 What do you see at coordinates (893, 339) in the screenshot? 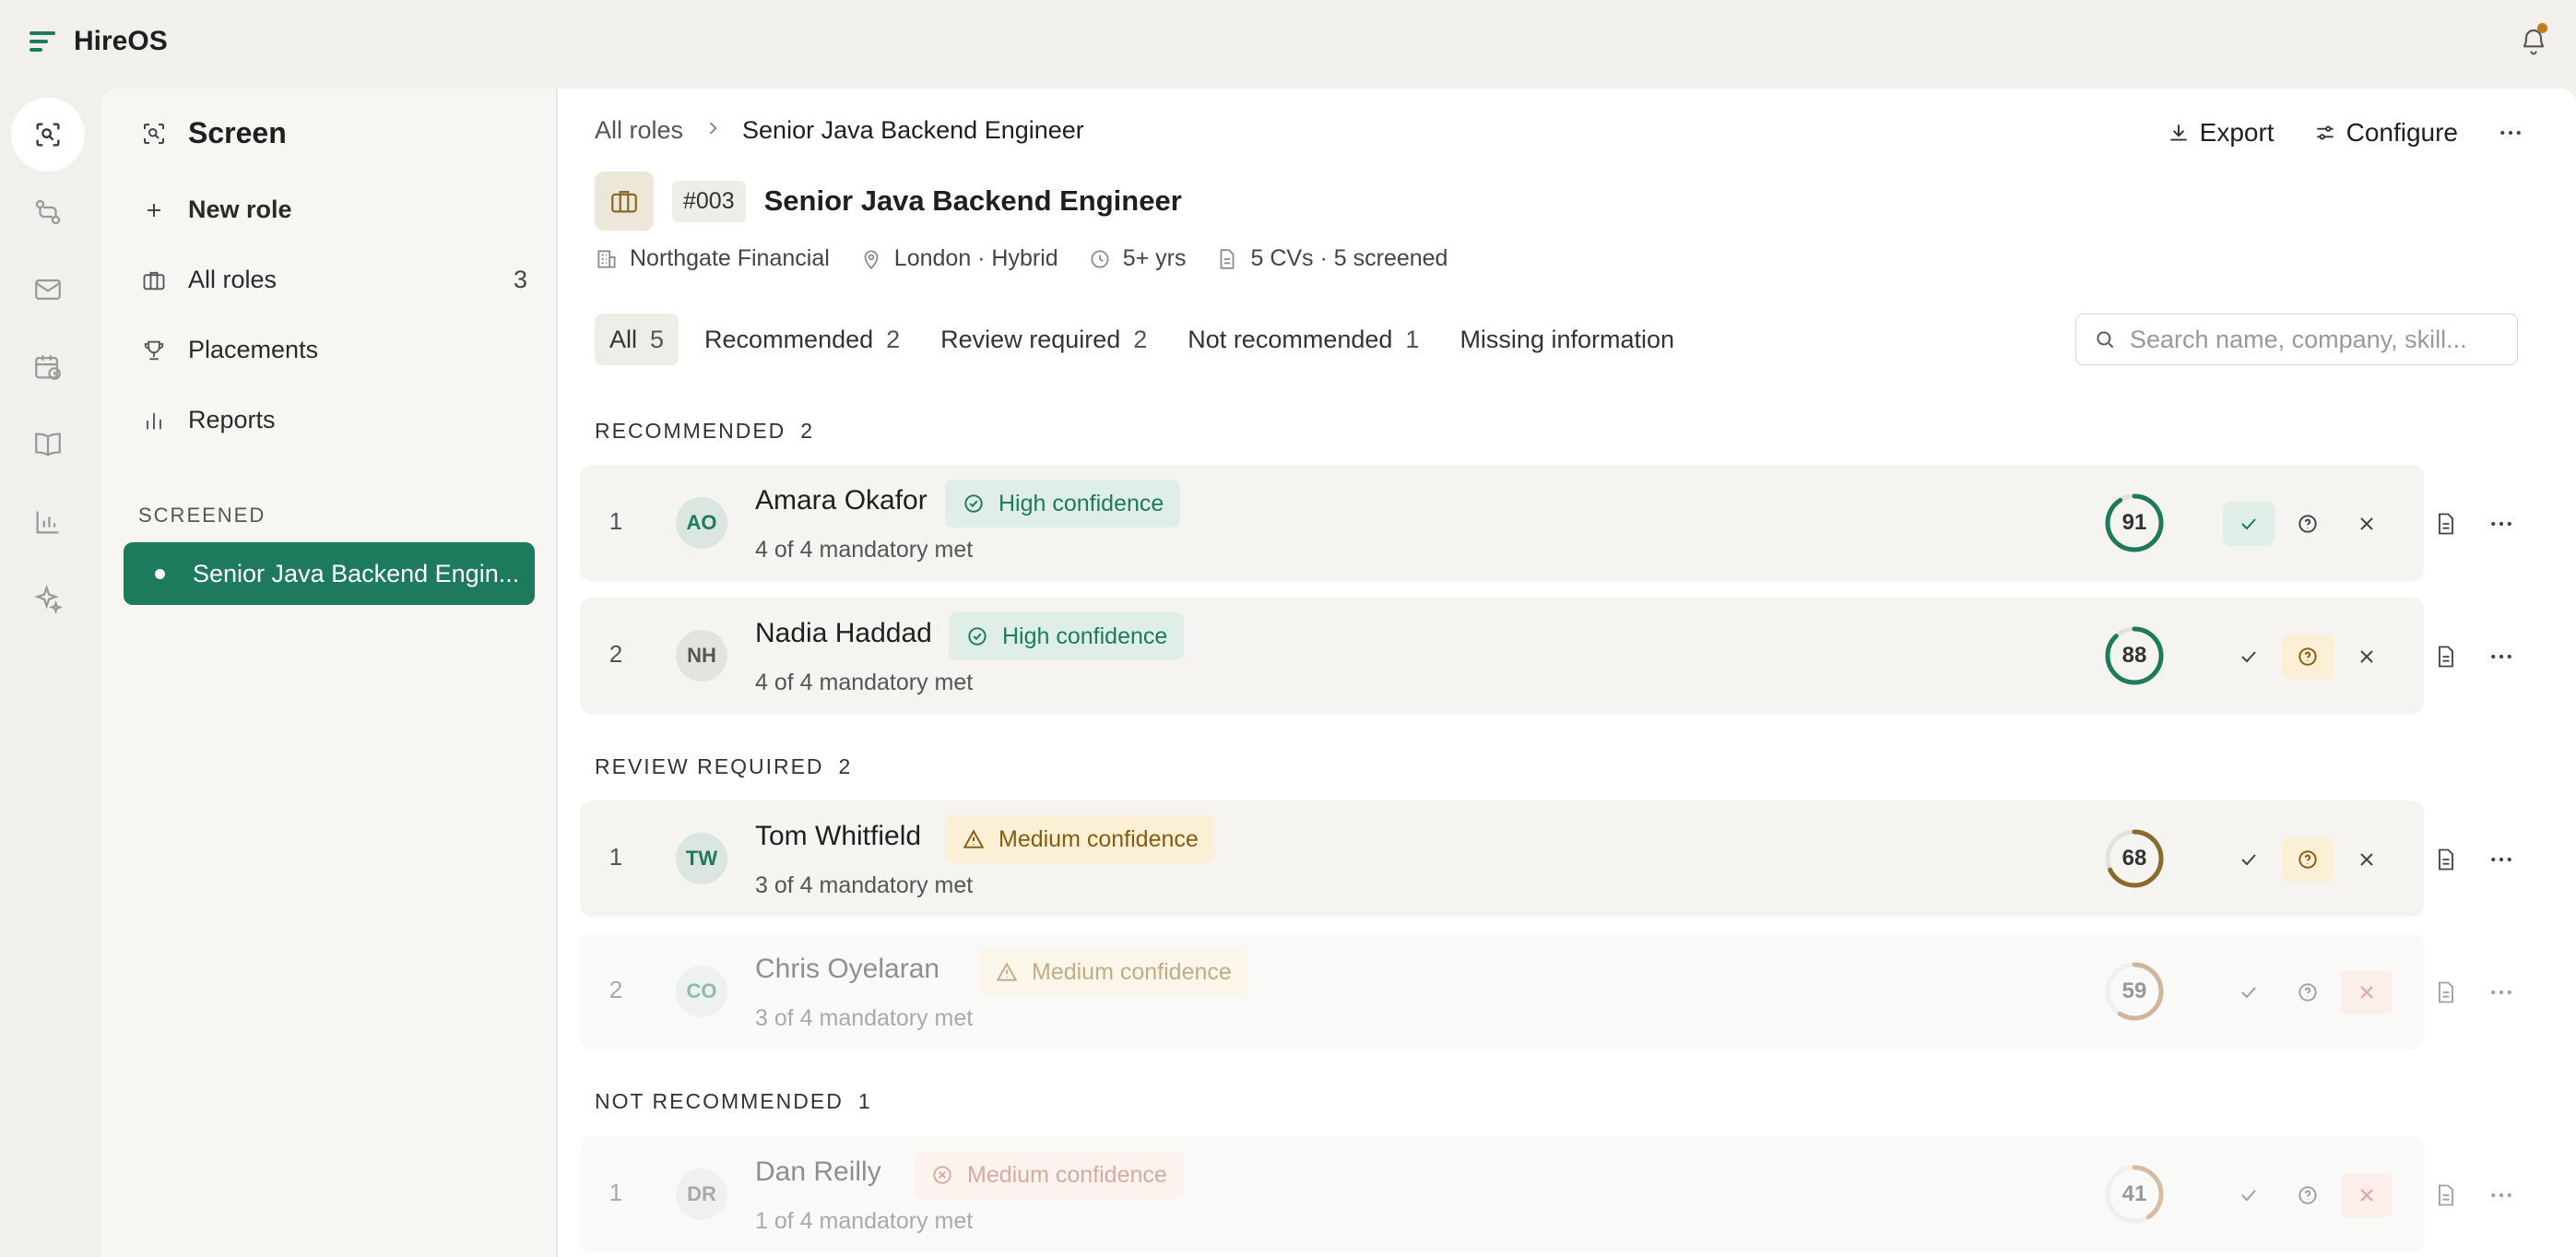
I see `tab-recommended-count: 2` at bounding box center [893, 339].